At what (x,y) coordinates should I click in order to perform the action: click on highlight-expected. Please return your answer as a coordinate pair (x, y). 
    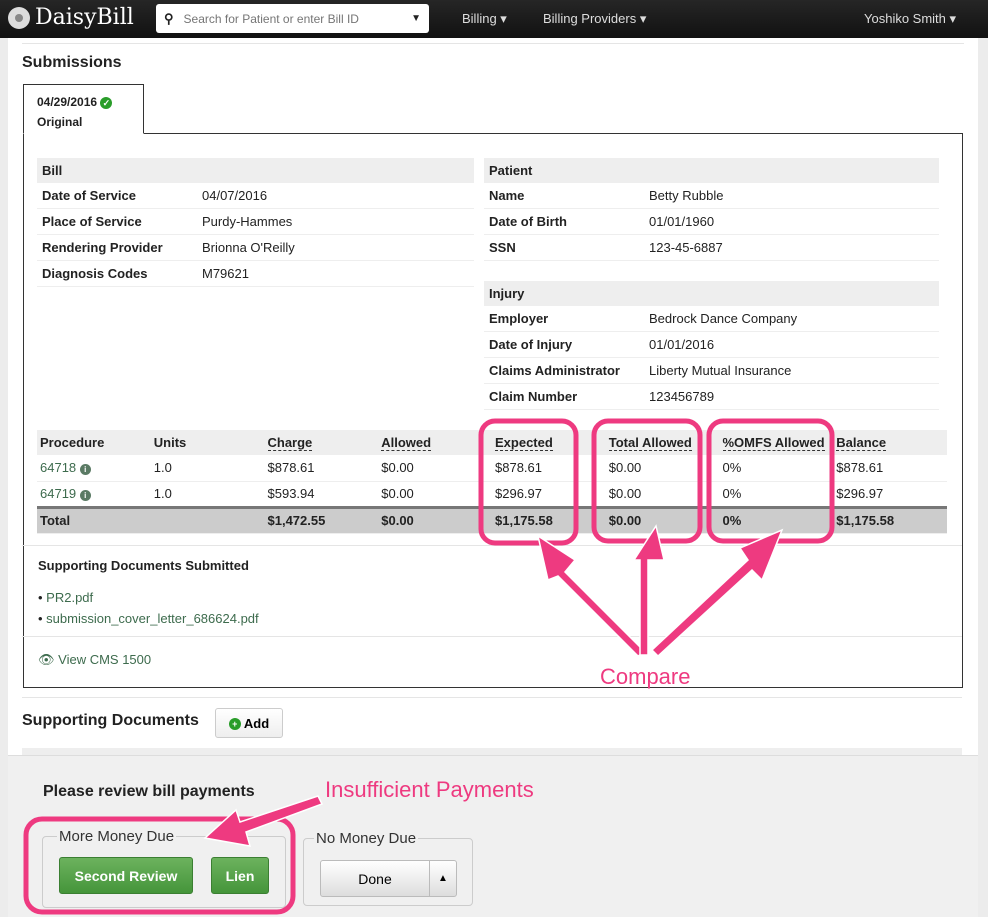
    Looking at the image, I should click on (528, 482).